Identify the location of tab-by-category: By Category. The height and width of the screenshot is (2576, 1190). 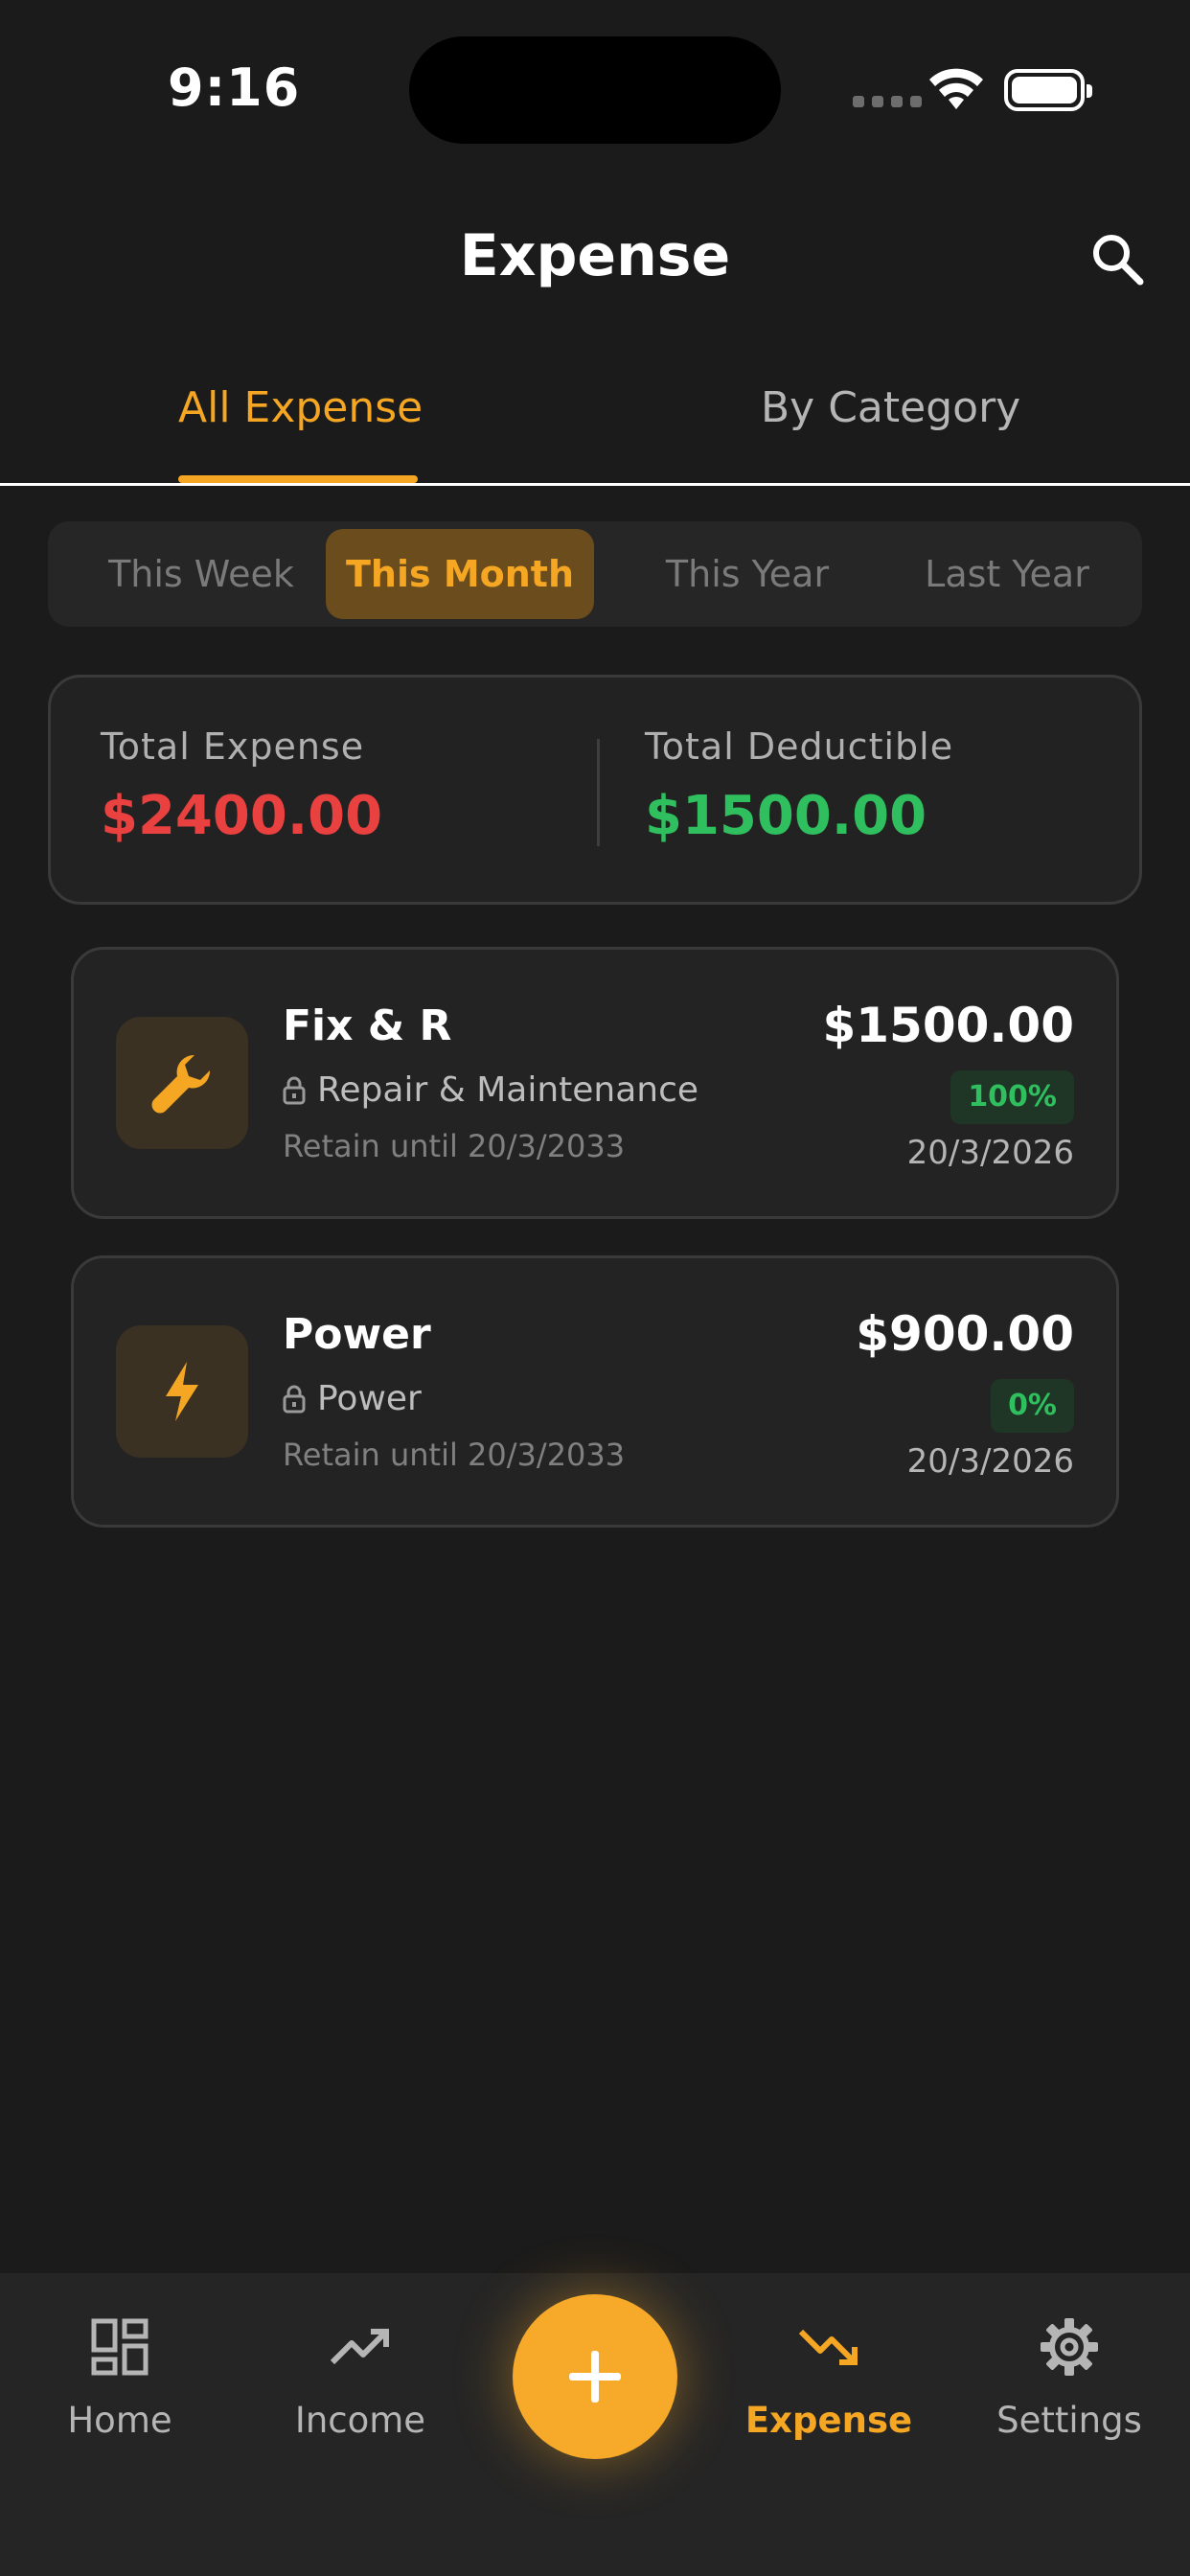
(890, 407).